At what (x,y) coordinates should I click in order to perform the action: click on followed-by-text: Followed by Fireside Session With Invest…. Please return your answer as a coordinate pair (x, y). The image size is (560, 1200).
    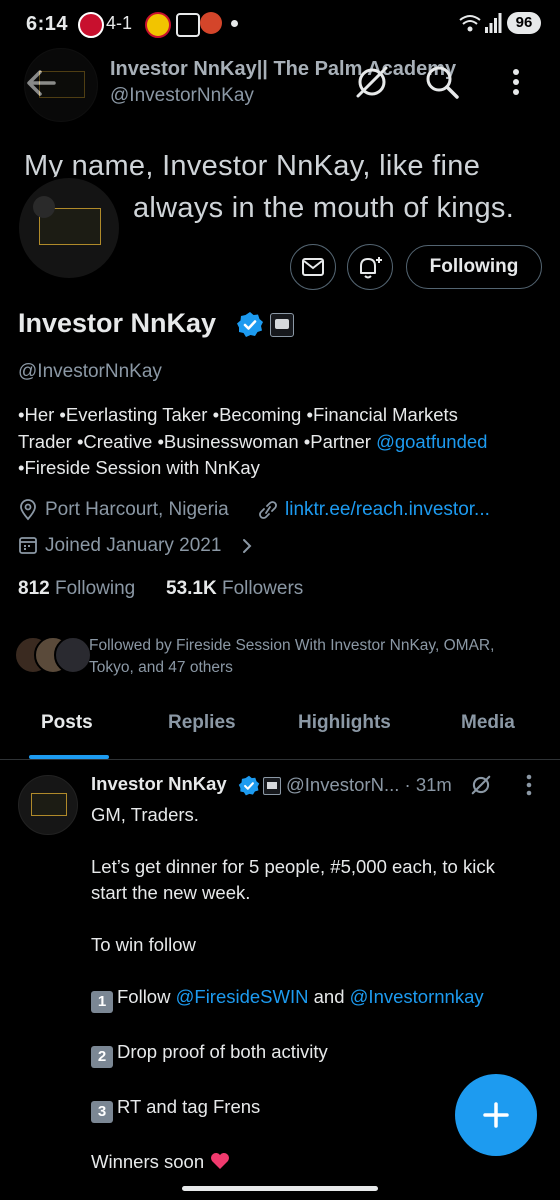
    Looking at the image, I should click on (319, 657).